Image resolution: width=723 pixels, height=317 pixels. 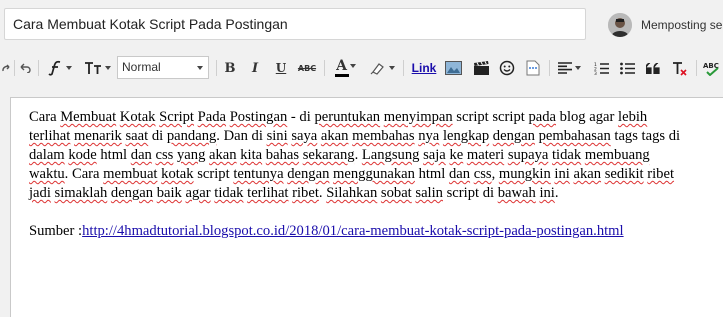 What do you see at coordinates (528, 155) in the screenshot?
I see `misspelled-word: supaya` at bounding box center [528, 155].